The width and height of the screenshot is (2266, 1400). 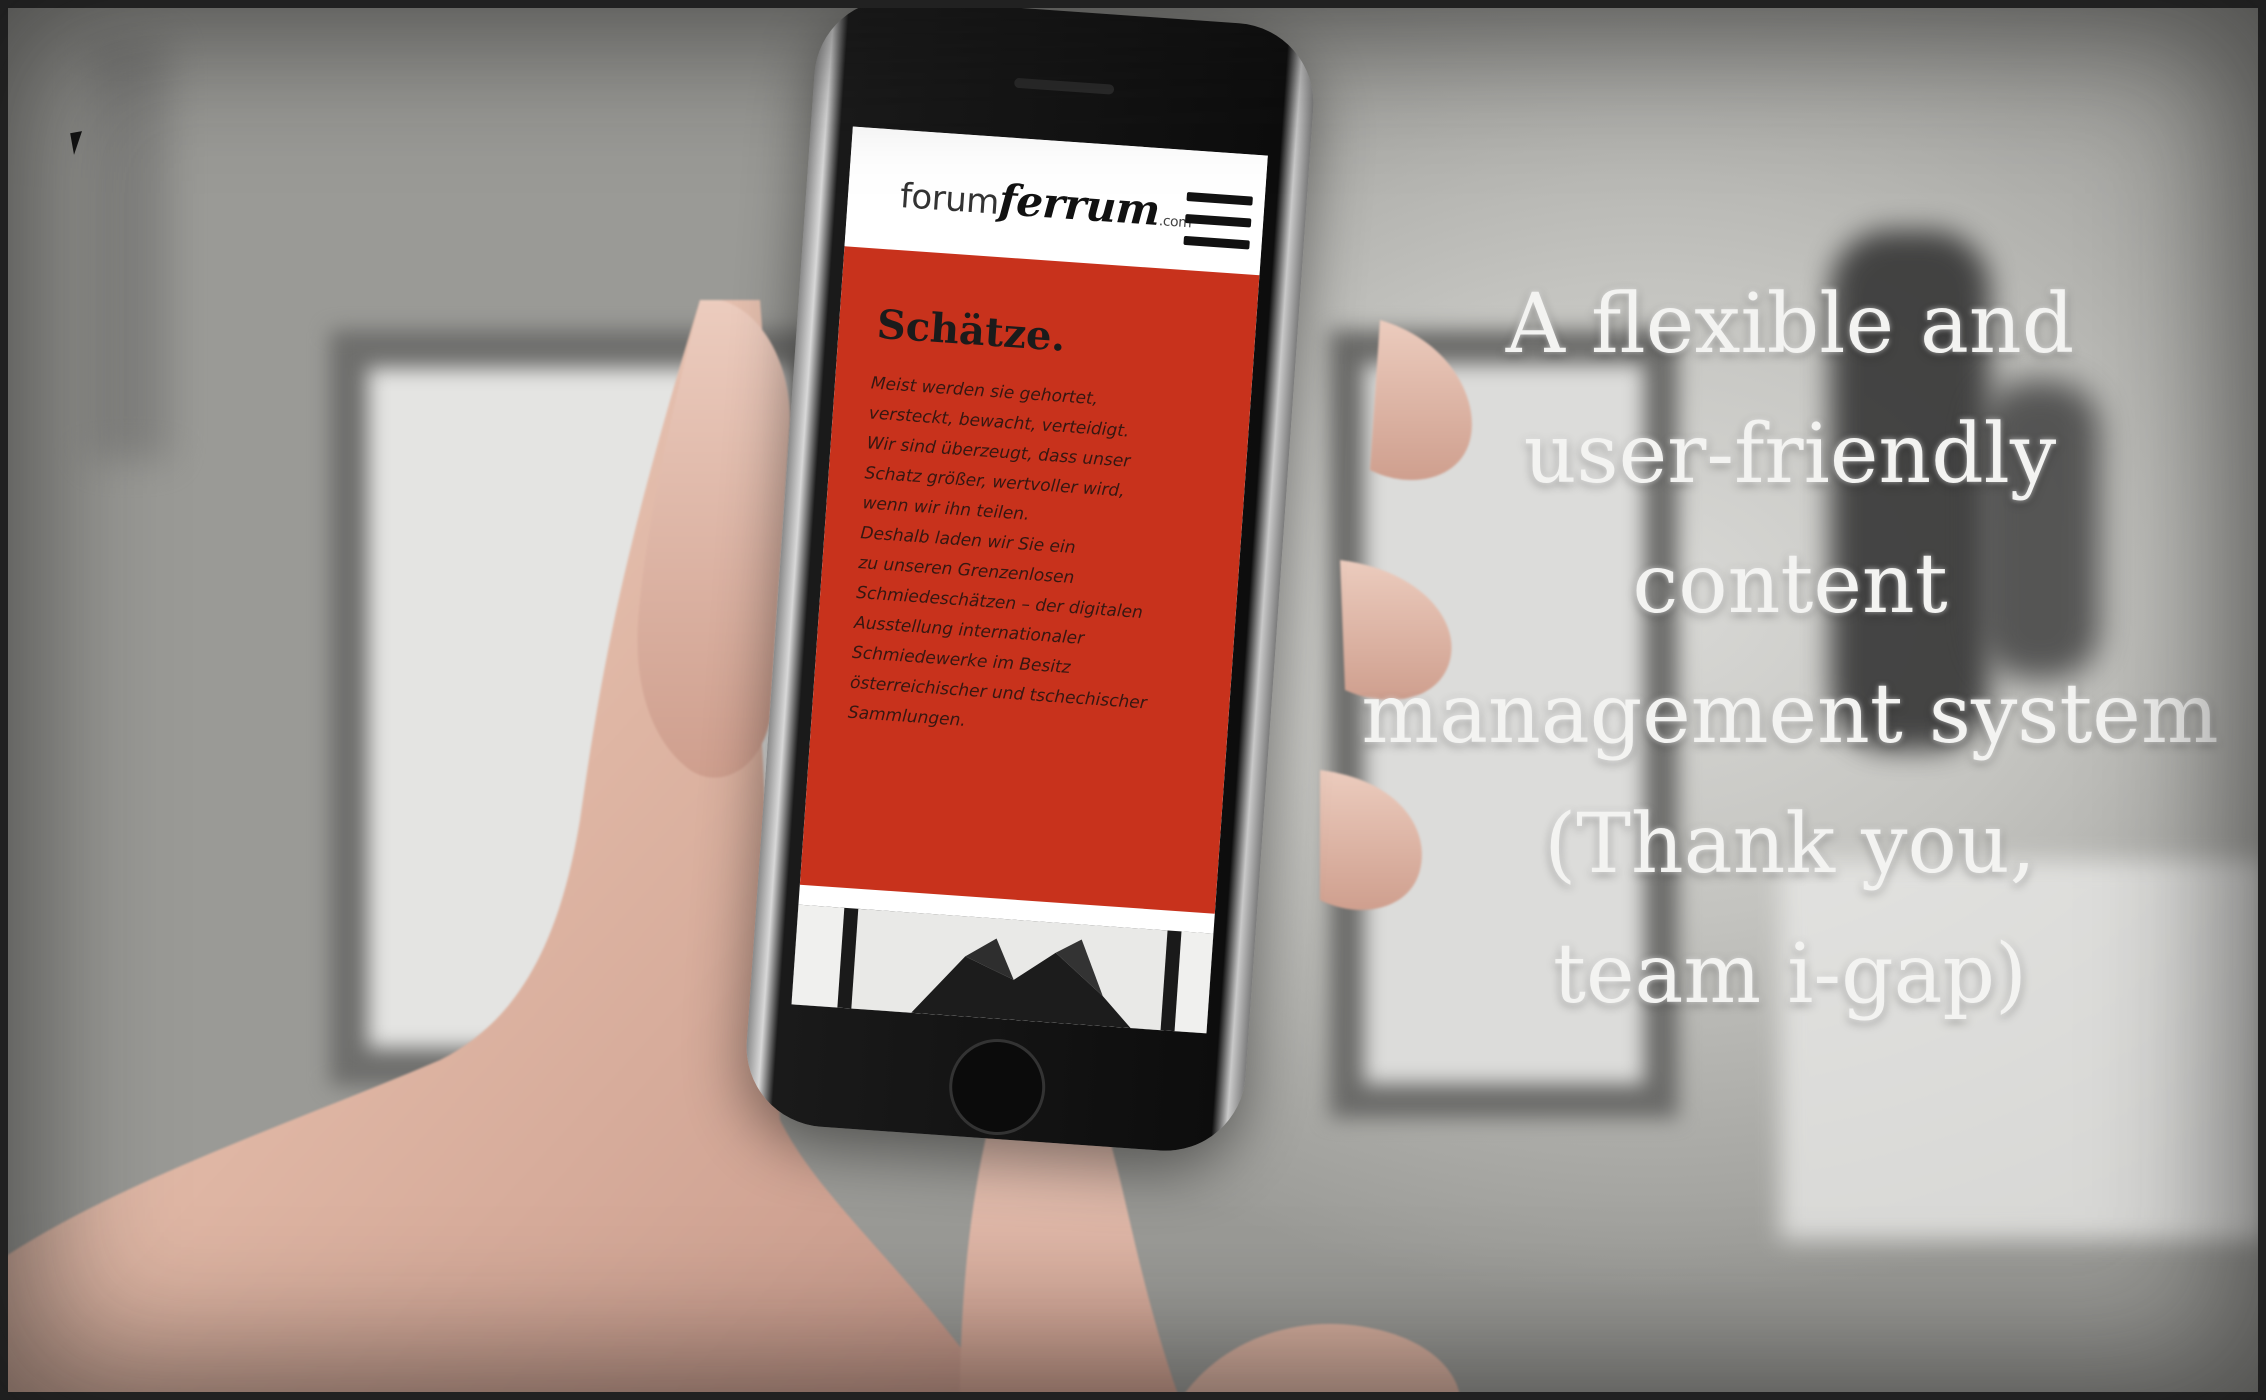 What do you see at coordinates (1790, 584) in the screenshot?
I see `caption-line: content` at bounding box center [1790, 584].